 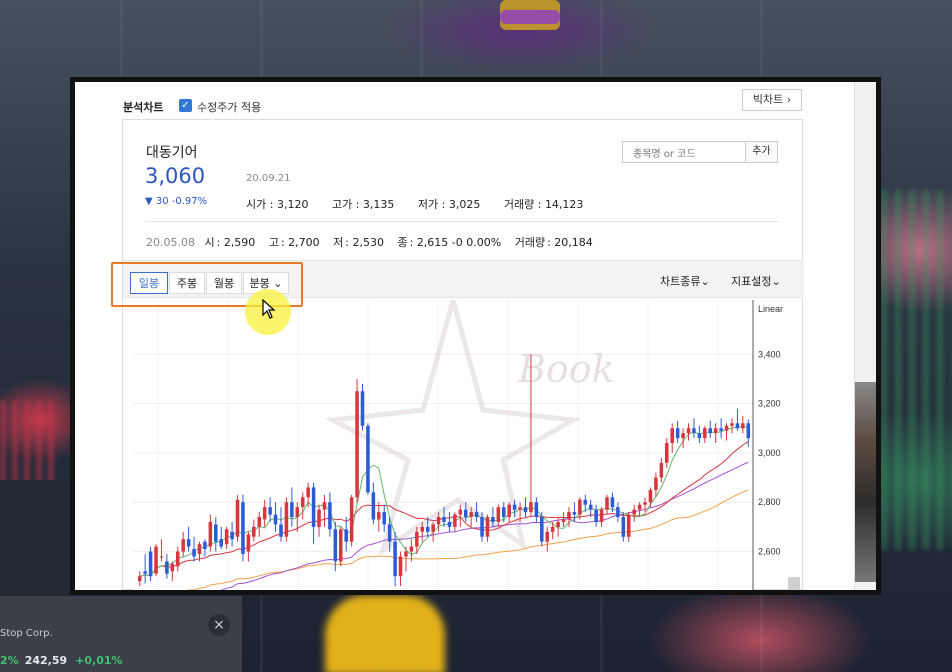 I want to click on adjusted-price-label: 수정주가 적용, so click(x=229, y=107).